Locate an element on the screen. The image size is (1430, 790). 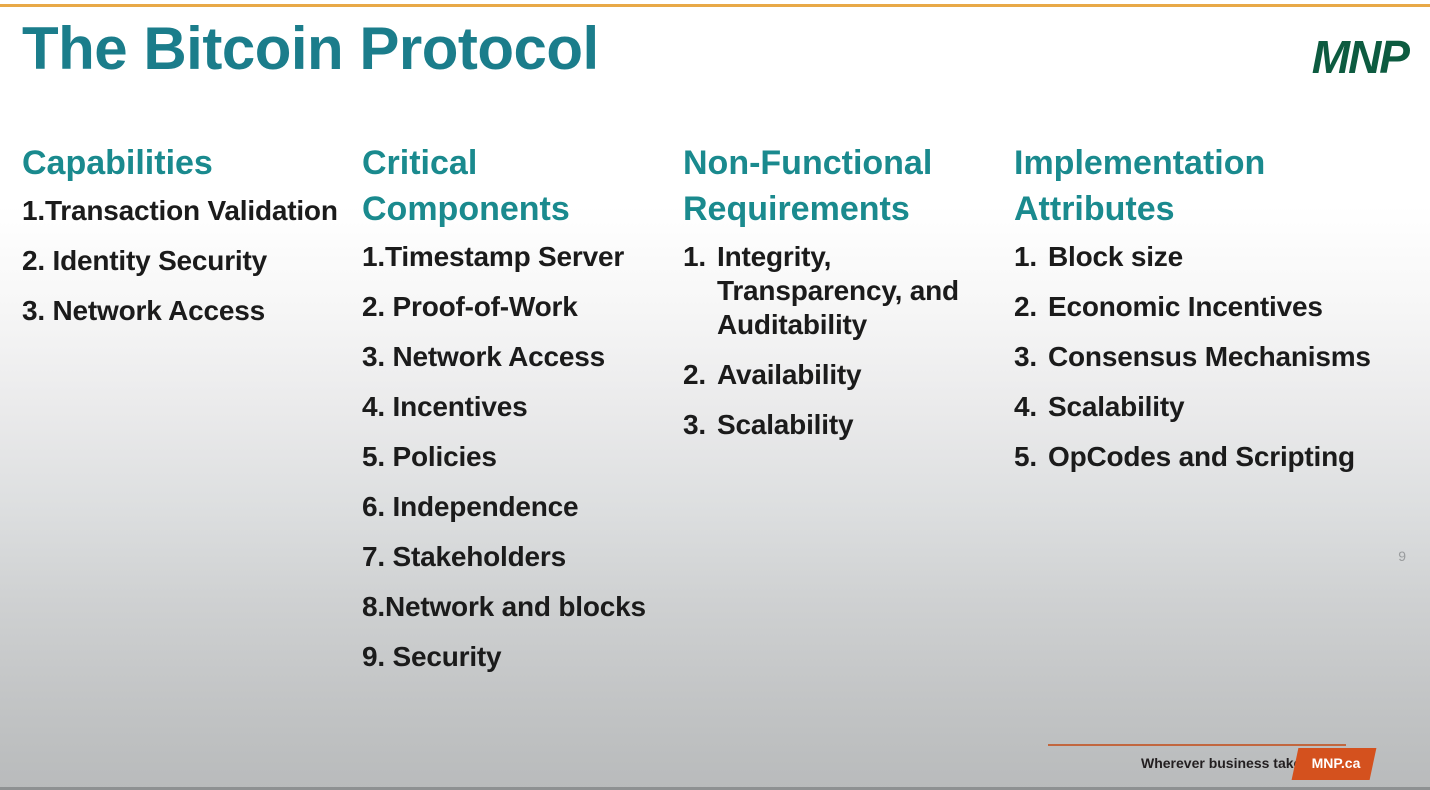
page-title: The Bitcoin Protocol is located at coordinates (310, 48).